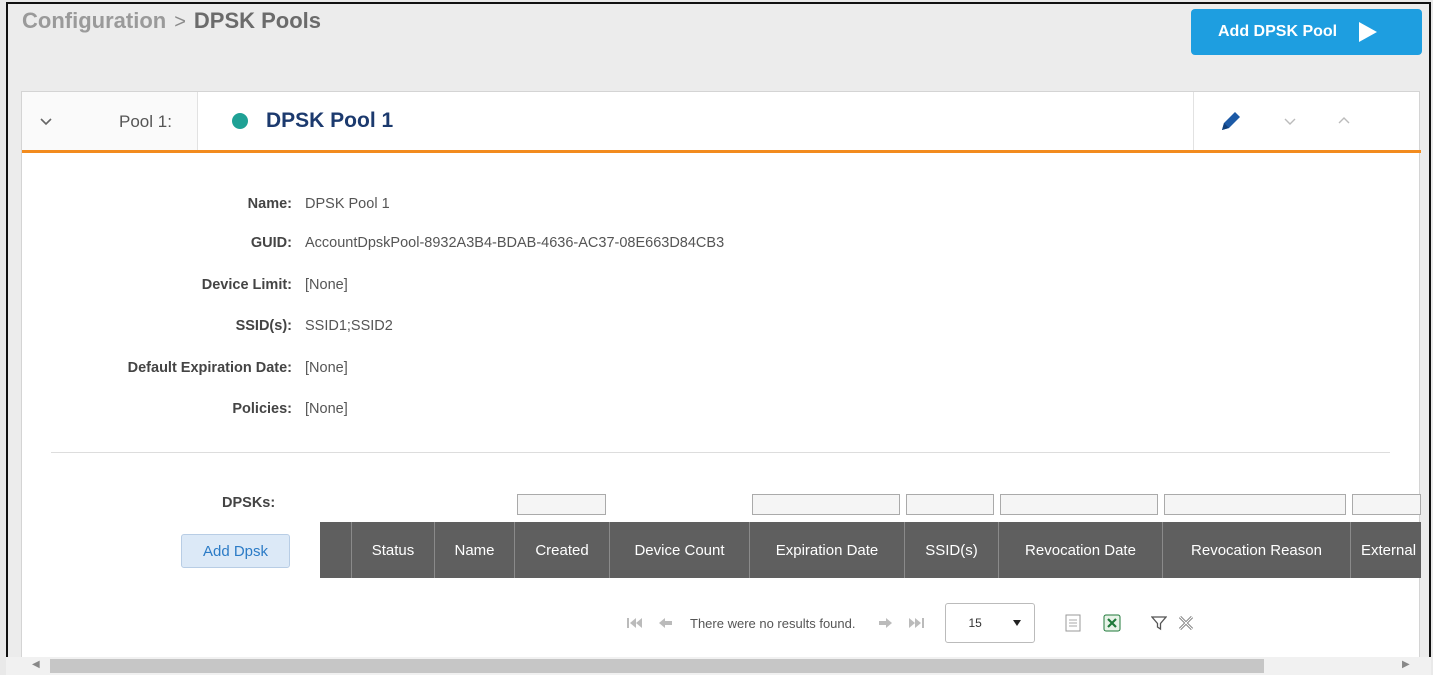 The image size is (1433, 675). Describe the element at coordinates (990, 623) in the screenshot. I see `page-size-select: 15` at that location.